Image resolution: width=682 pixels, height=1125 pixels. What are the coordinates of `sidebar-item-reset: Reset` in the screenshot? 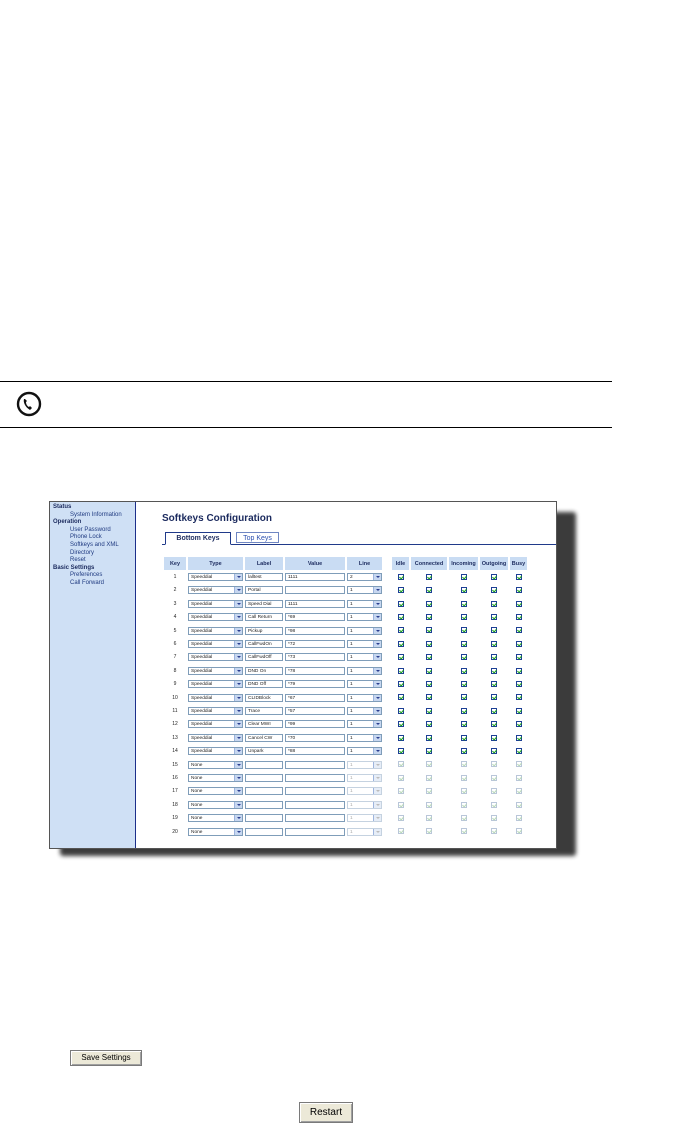 It's located at (92, 561).